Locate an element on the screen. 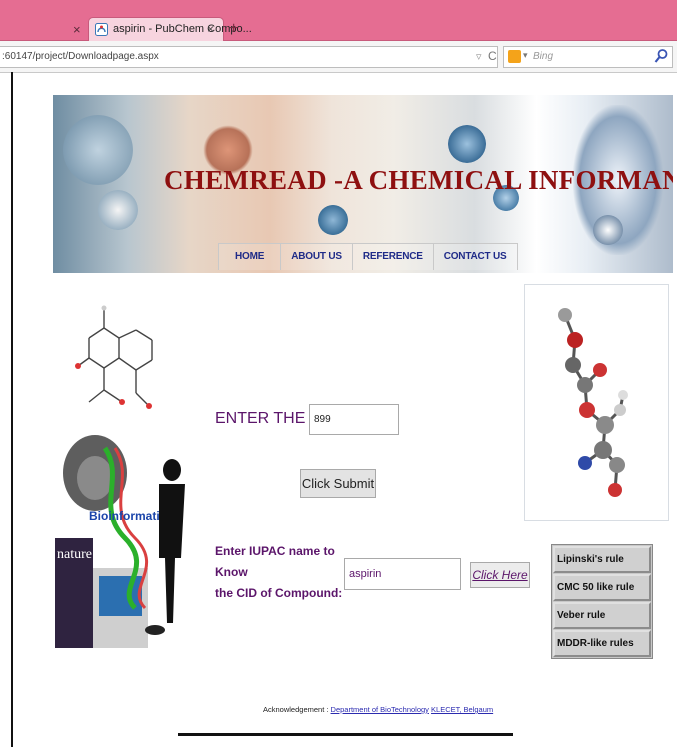  browser-tab-active: aspirin - PubChem Compo... × is located at coordinates (170, 29).